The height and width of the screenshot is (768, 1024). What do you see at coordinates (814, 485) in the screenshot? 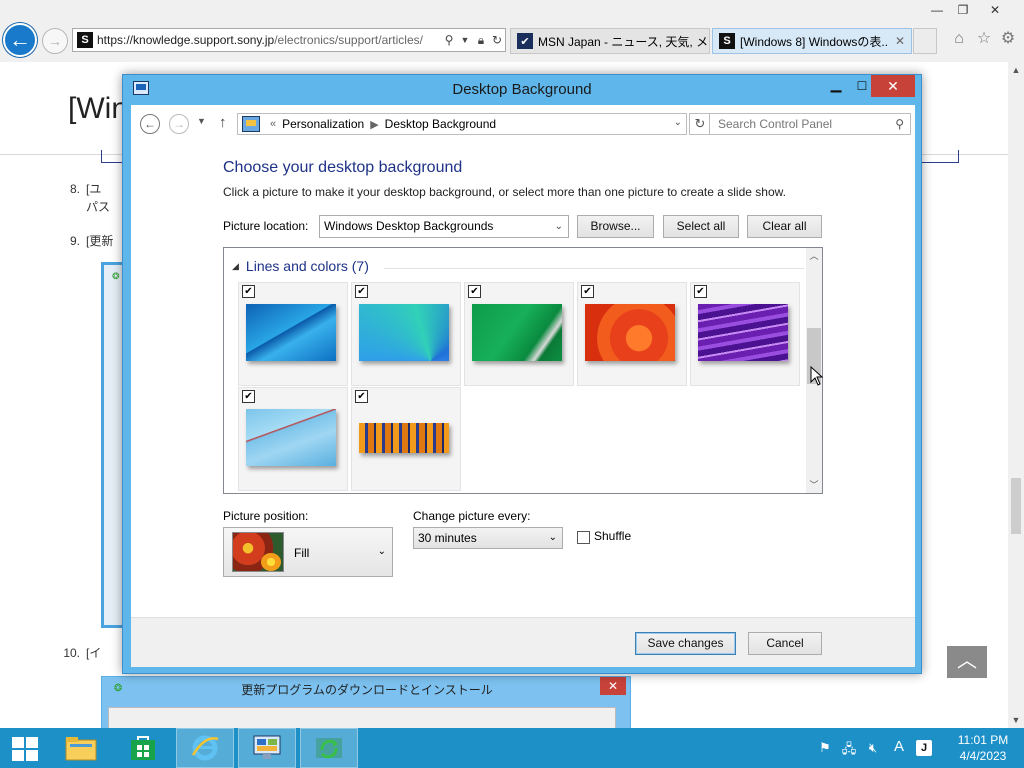
I see `chevron-down-icon: ﹀` at bounding box center [814, 485].